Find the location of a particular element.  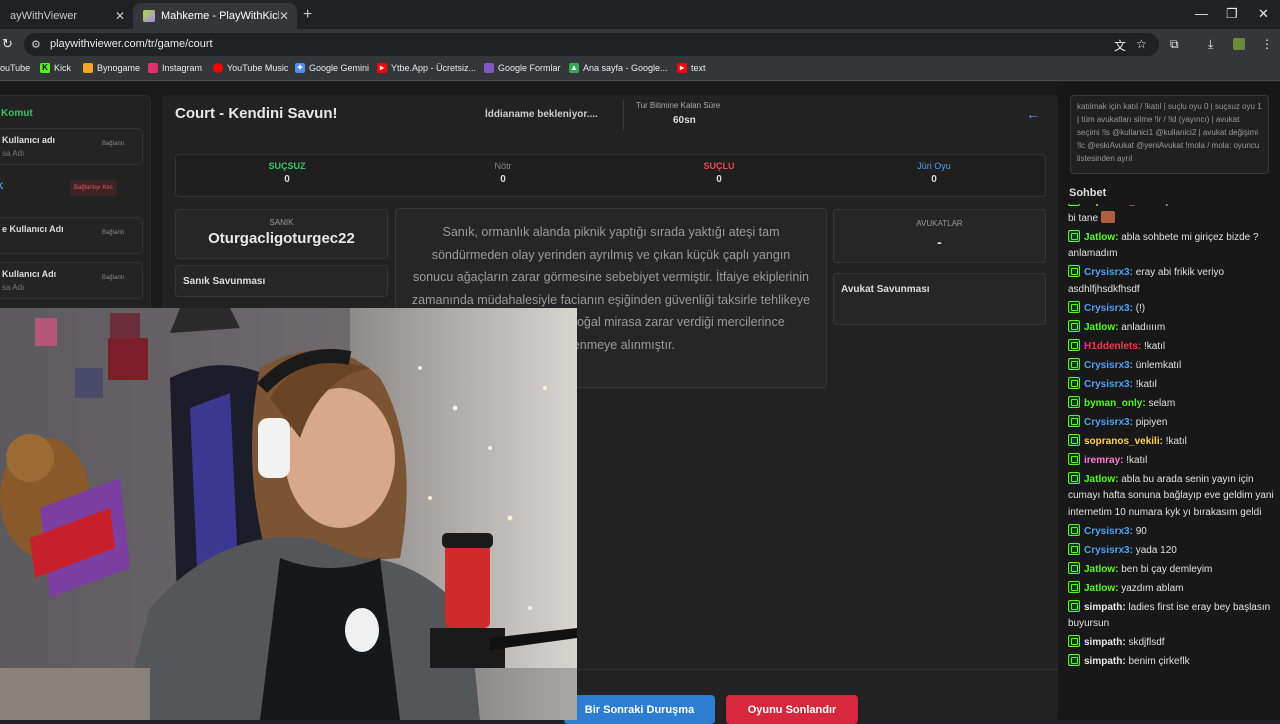

chat-text: ben bi çay demleyim is located at coordinates (1167, 569).